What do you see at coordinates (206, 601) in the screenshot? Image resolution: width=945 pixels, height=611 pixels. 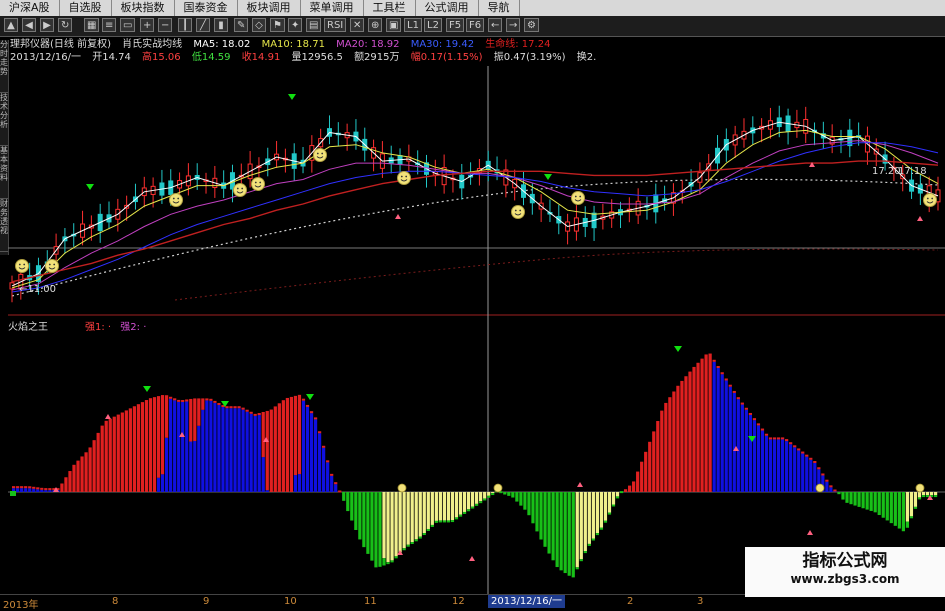 I see `date-tick: 9` at bounding box center [206, 601].